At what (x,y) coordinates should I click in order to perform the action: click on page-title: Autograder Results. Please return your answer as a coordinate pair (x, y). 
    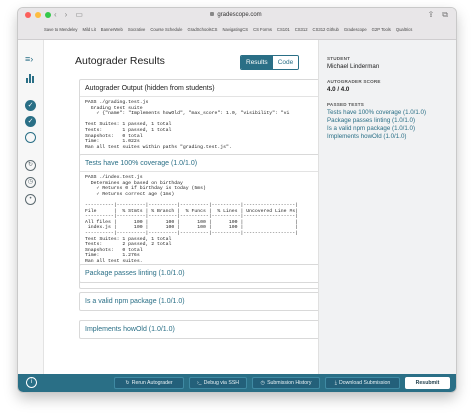
    Looking at the image, I should click on (120, 61).